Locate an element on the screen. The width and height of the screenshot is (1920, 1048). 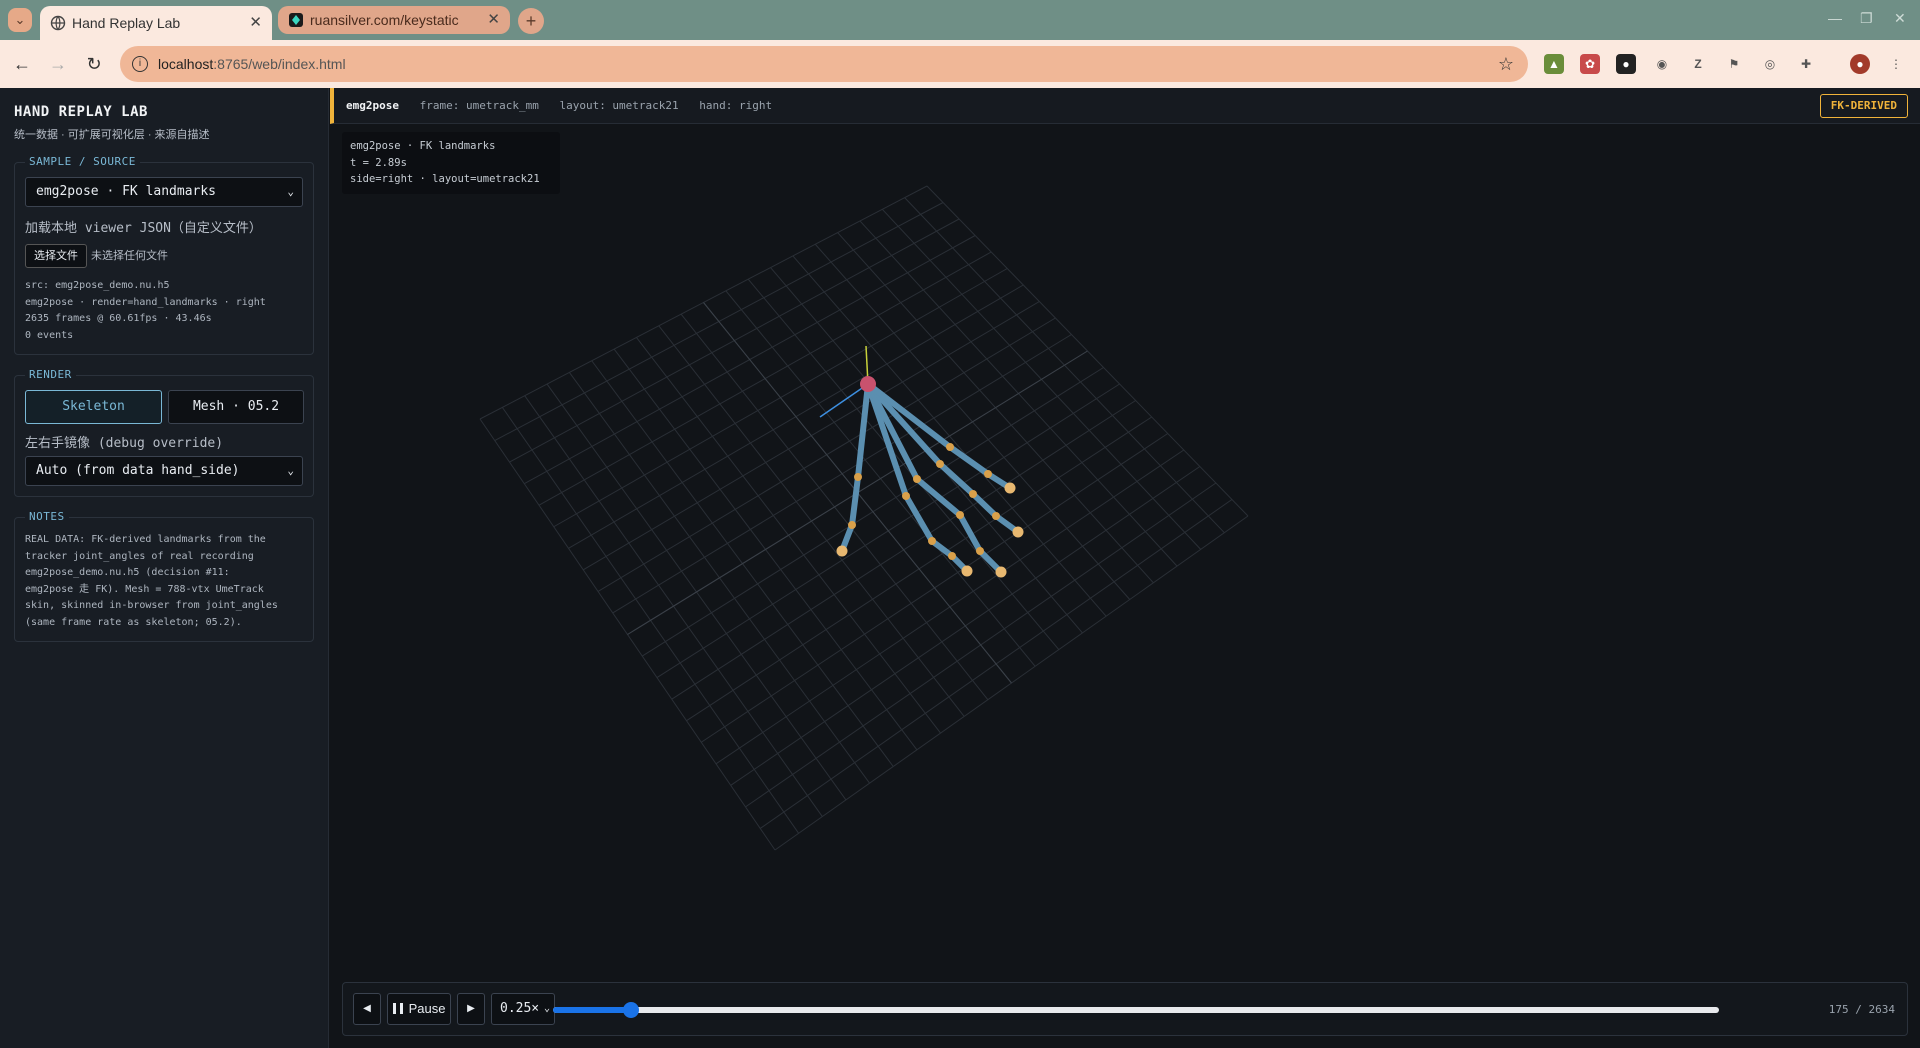
prev-frame-button: ◀ is located at coordinates (367, 1009).